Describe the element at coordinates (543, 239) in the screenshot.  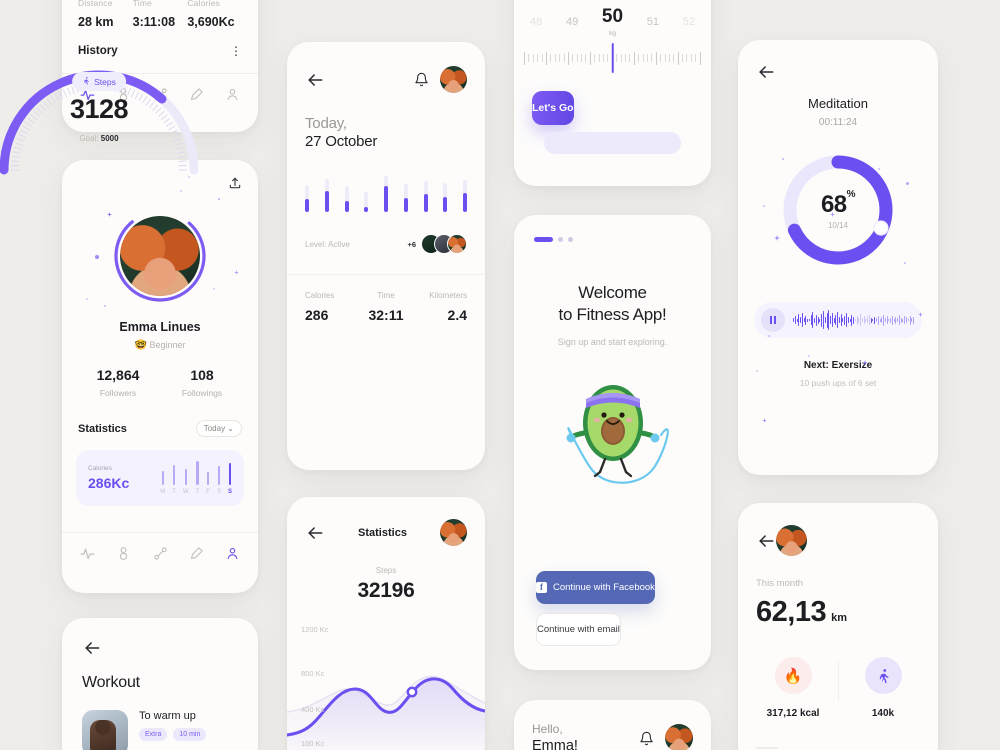
I see `pager-dot-active` at that location.